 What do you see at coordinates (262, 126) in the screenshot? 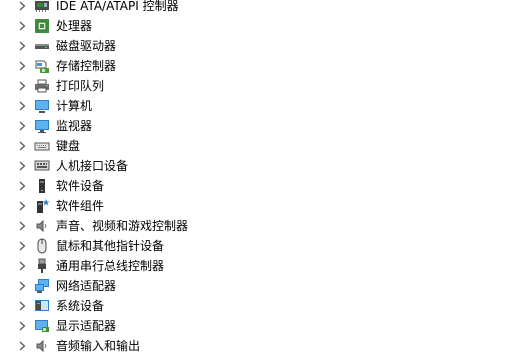
I see `tree-node-monitors: 监视器` at bounding box center [262, 126].